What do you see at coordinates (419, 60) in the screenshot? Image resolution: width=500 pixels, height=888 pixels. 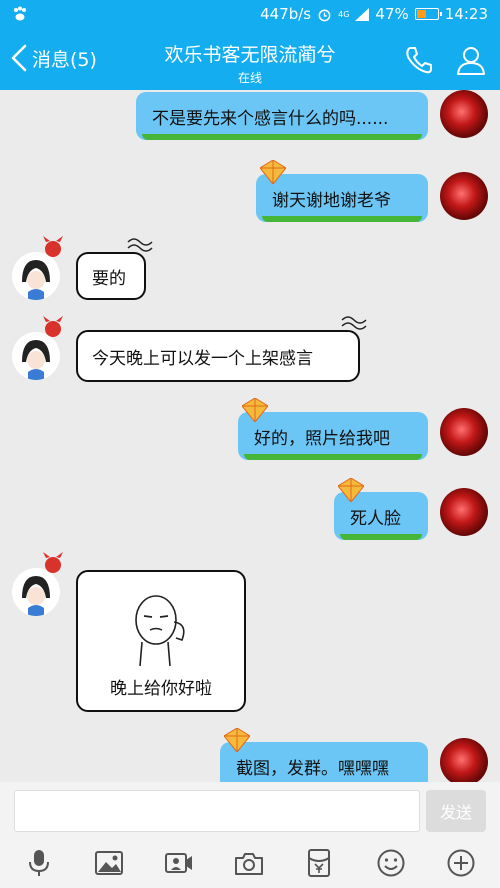 I see `phone-icon` at bounding box center [419, 60].